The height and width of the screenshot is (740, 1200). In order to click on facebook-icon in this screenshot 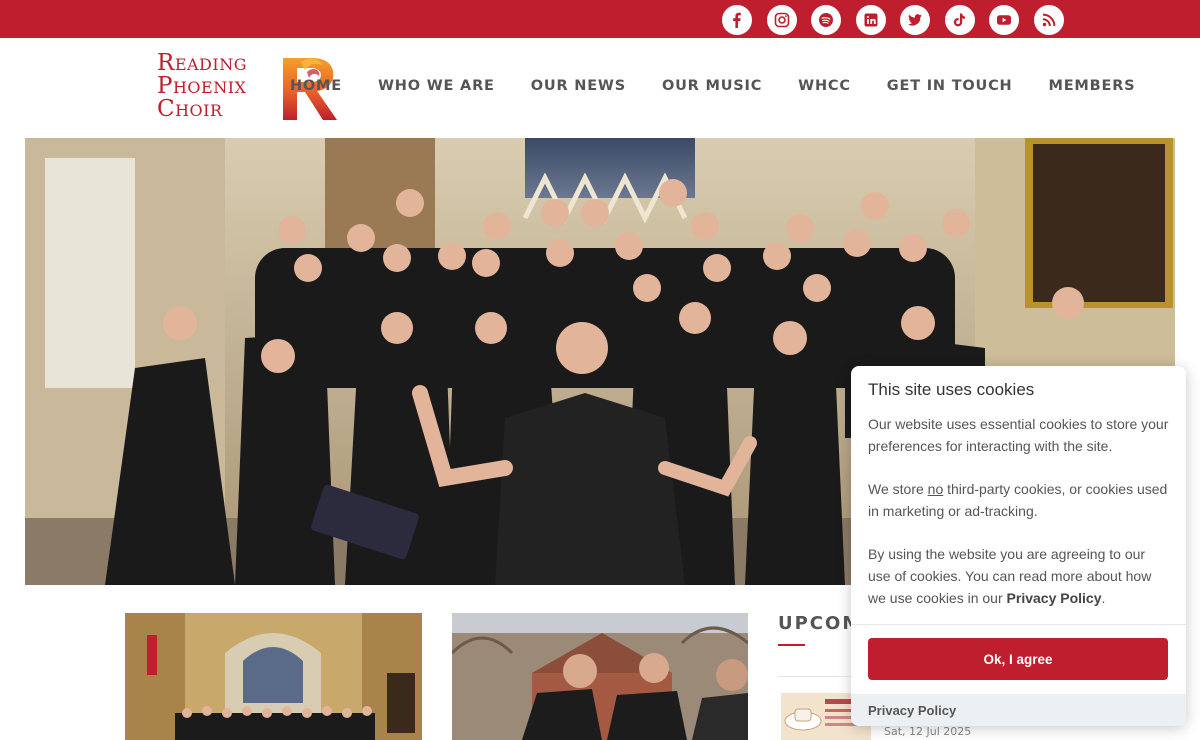, I will do `click(737, 20)`.